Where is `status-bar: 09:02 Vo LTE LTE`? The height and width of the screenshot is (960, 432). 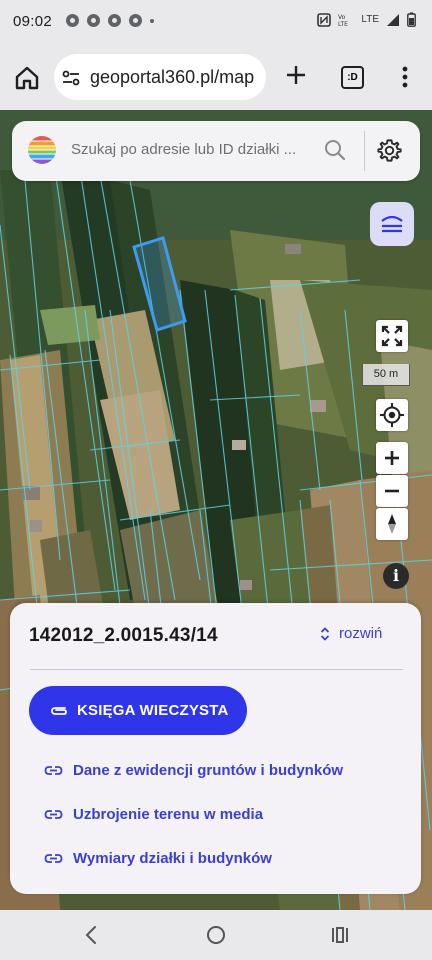
status-bar: 09:02 Vo LTE LTE is located at coordinates (216, 22).